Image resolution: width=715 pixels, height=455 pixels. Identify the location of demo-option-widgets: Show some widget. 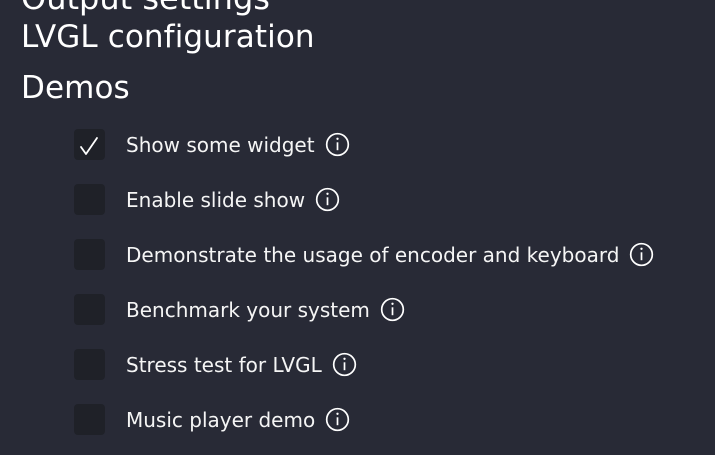
(364, 144).